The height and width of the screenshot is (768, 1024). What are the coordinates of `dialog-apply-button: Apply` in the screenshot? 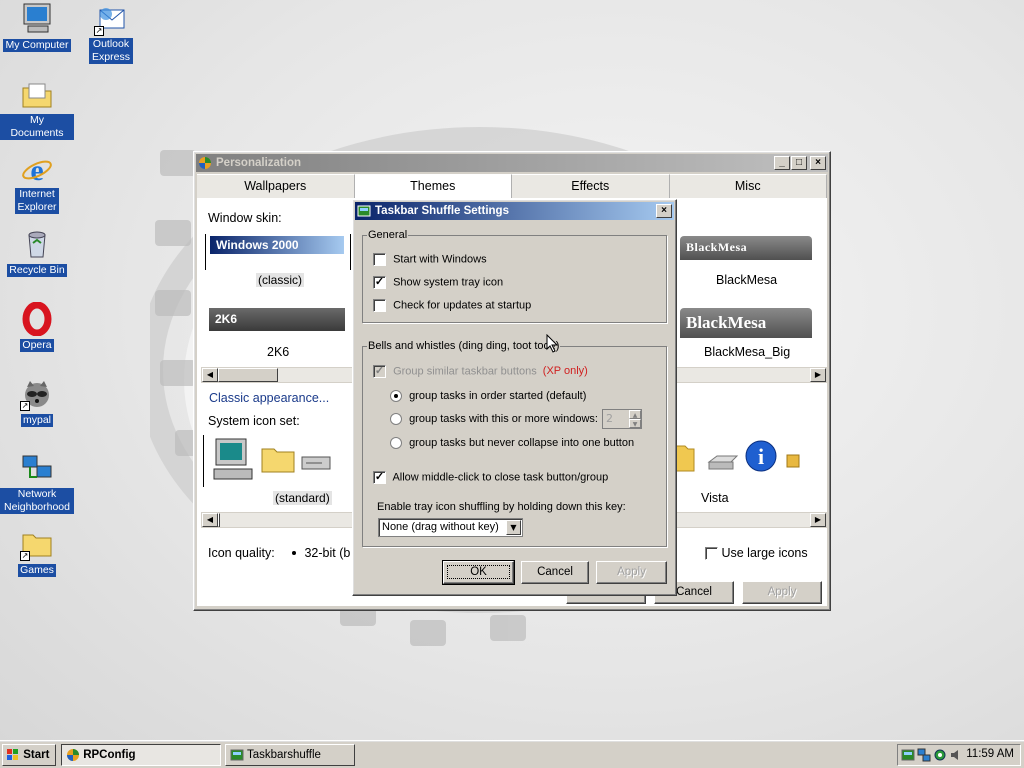 It's located at (631, 572).